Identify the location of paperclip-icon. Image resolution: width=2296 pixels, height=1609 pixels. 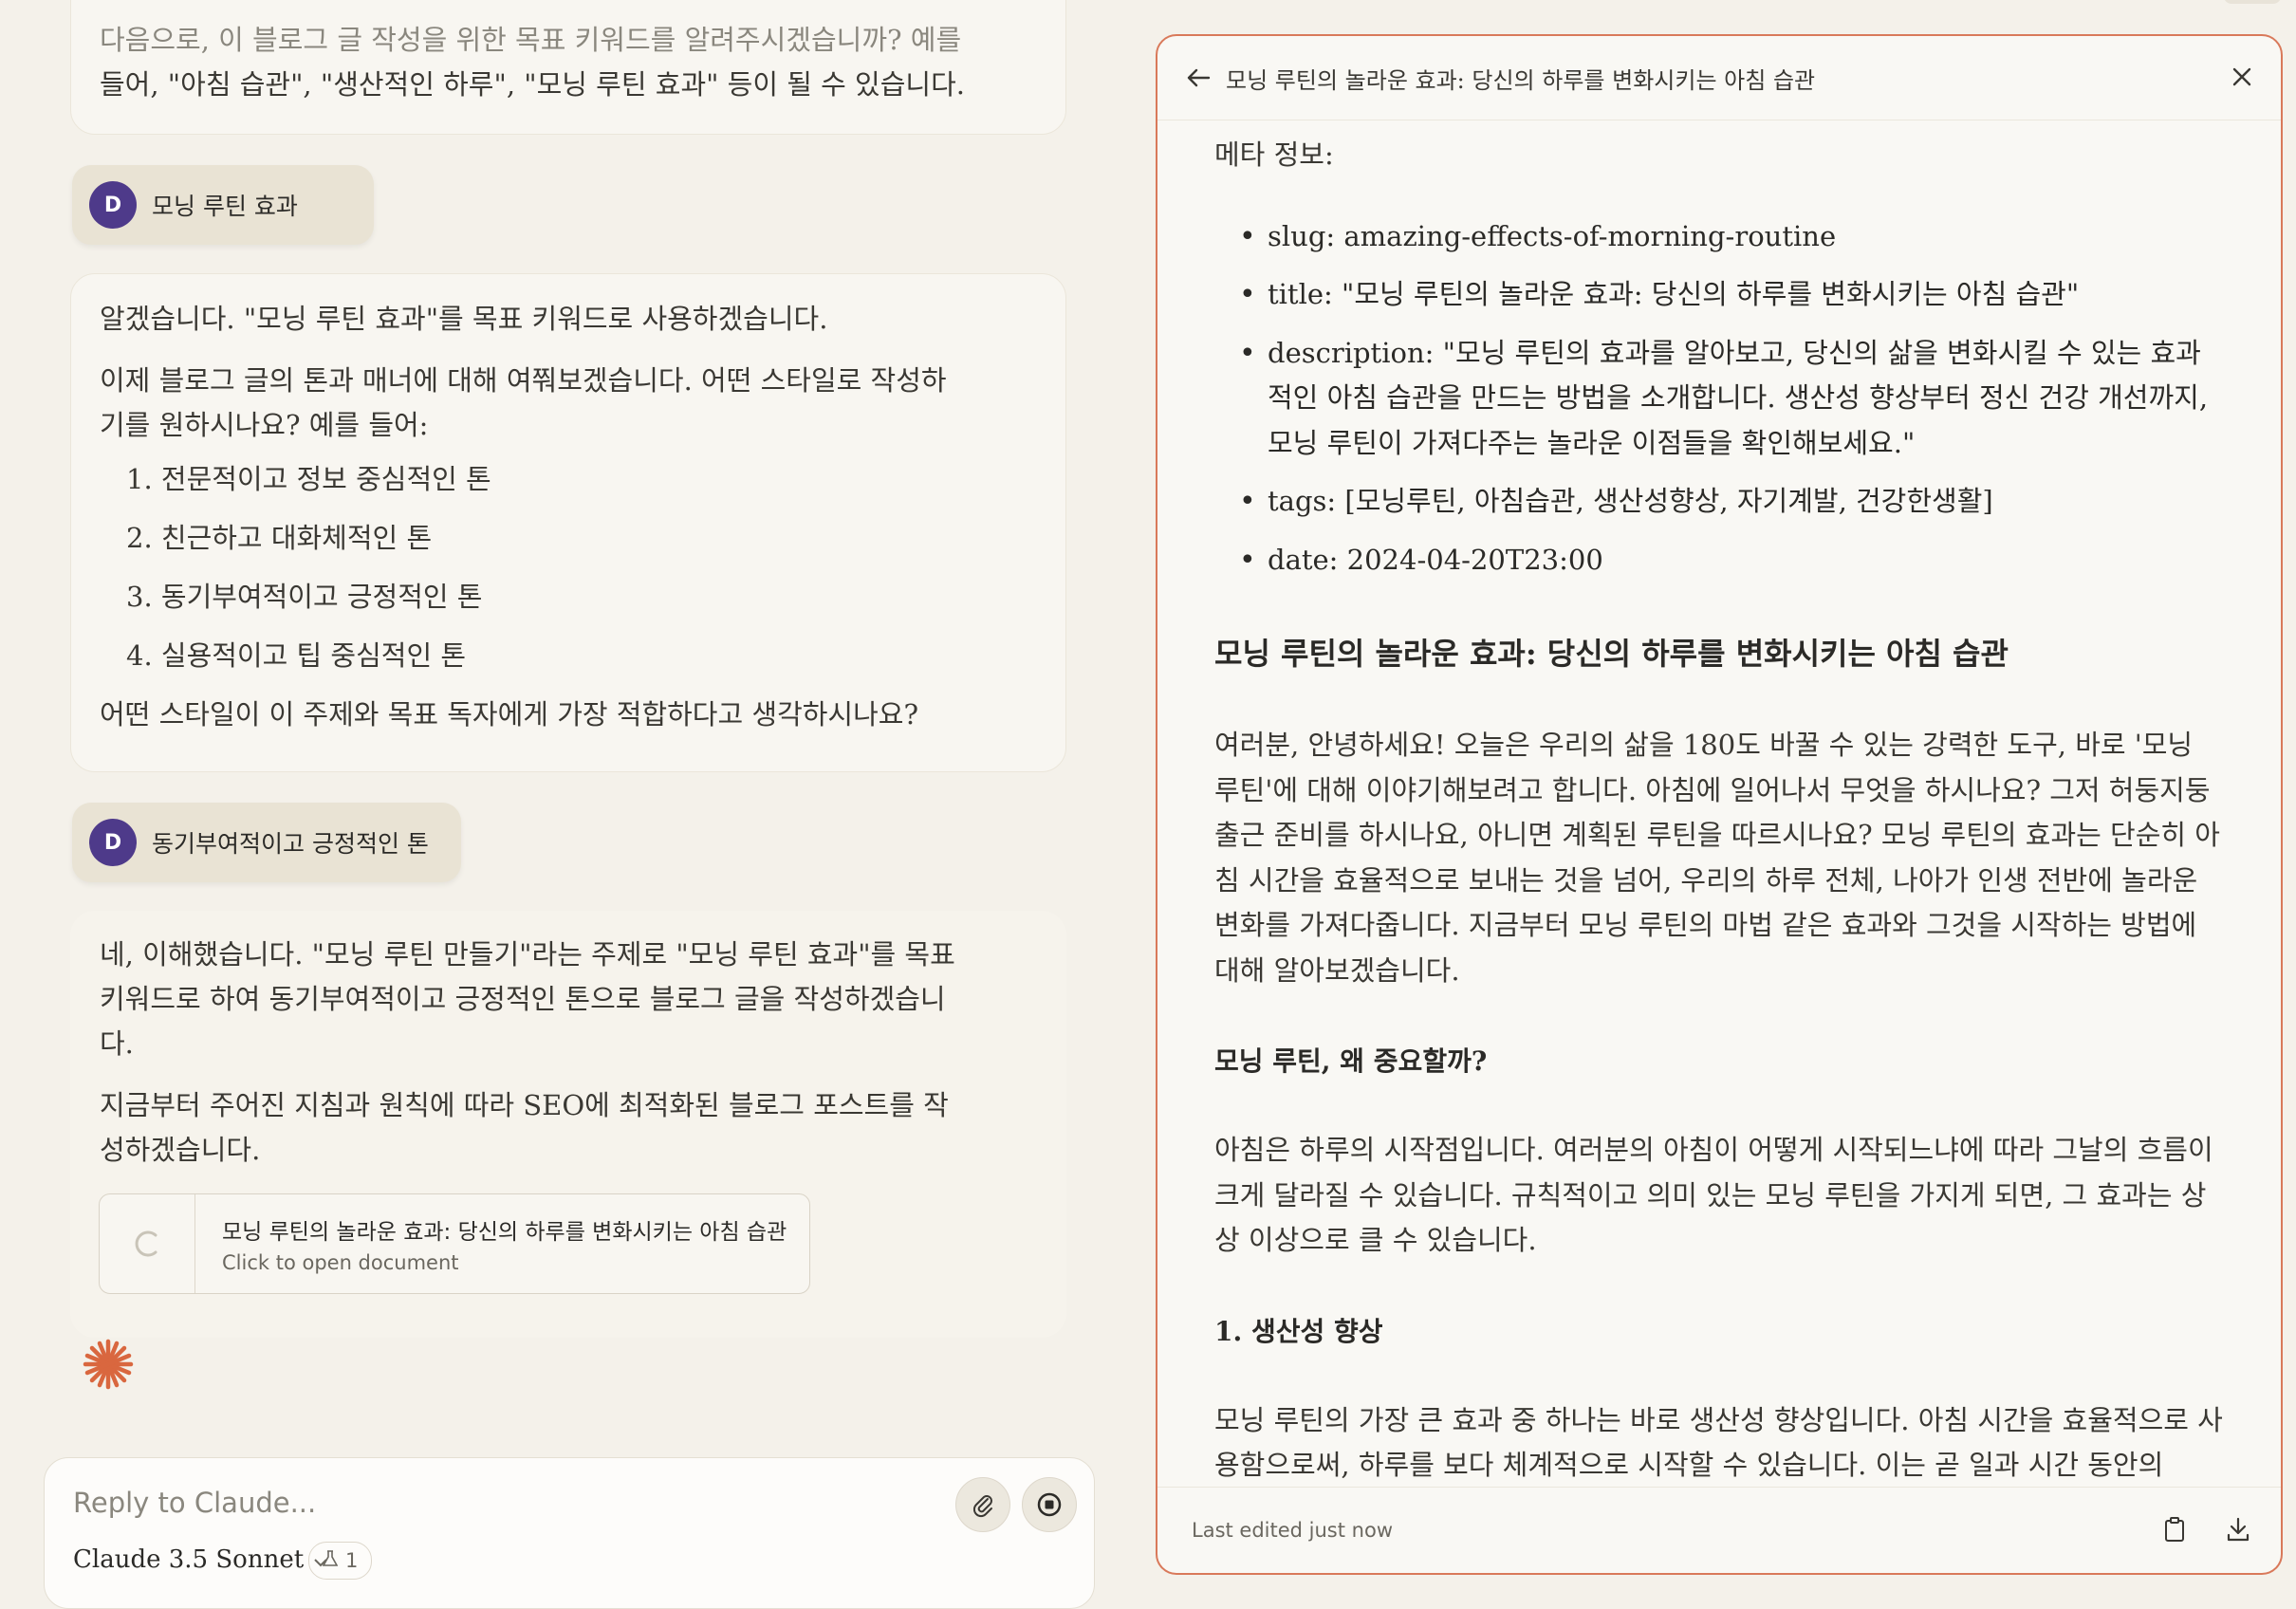
(982, 1507).